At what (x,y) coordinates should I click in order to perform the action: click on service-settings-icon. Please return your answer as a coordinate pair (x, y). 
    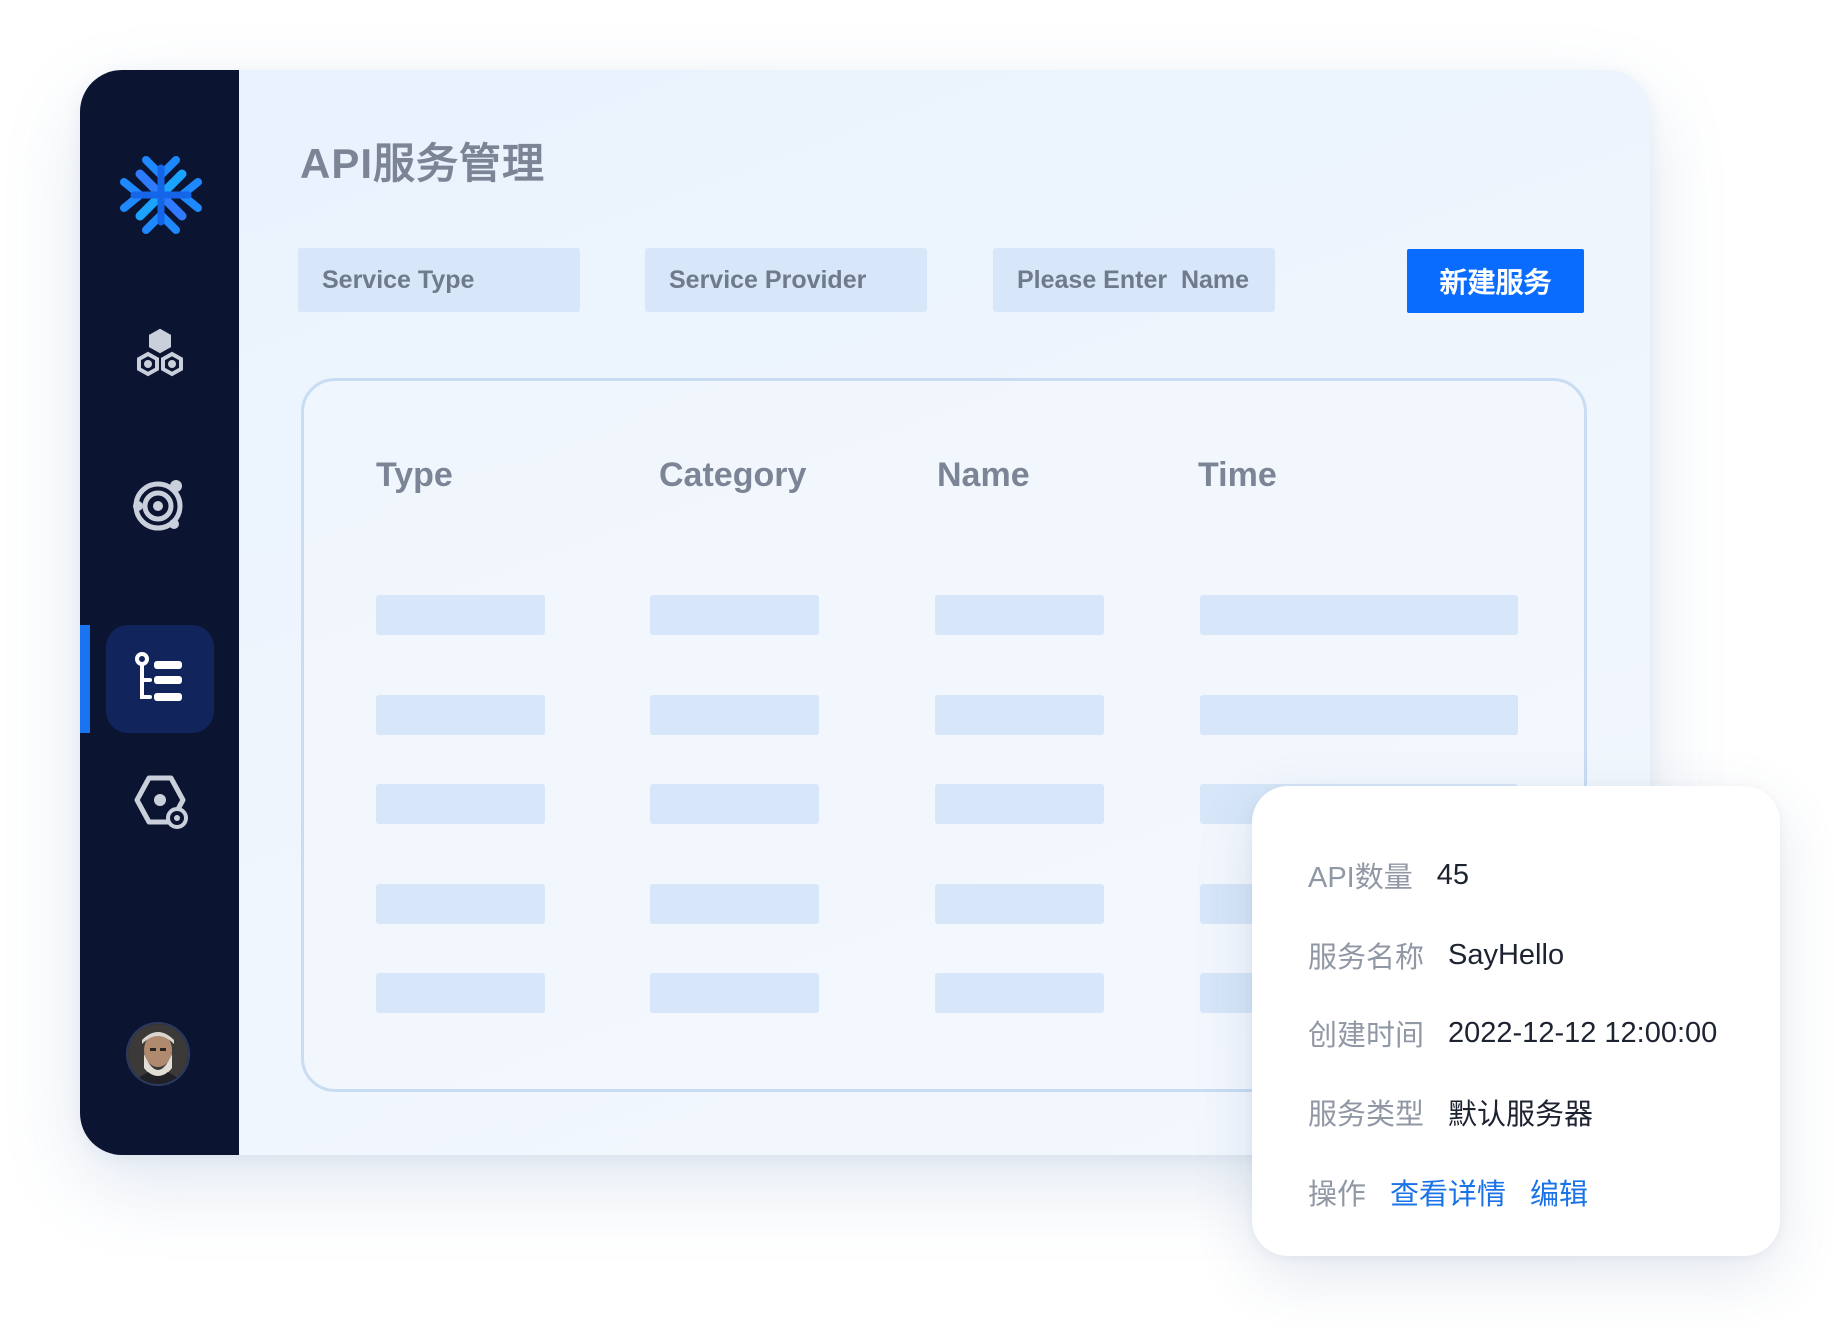
    Looking at the image, I should click on (161, 802).